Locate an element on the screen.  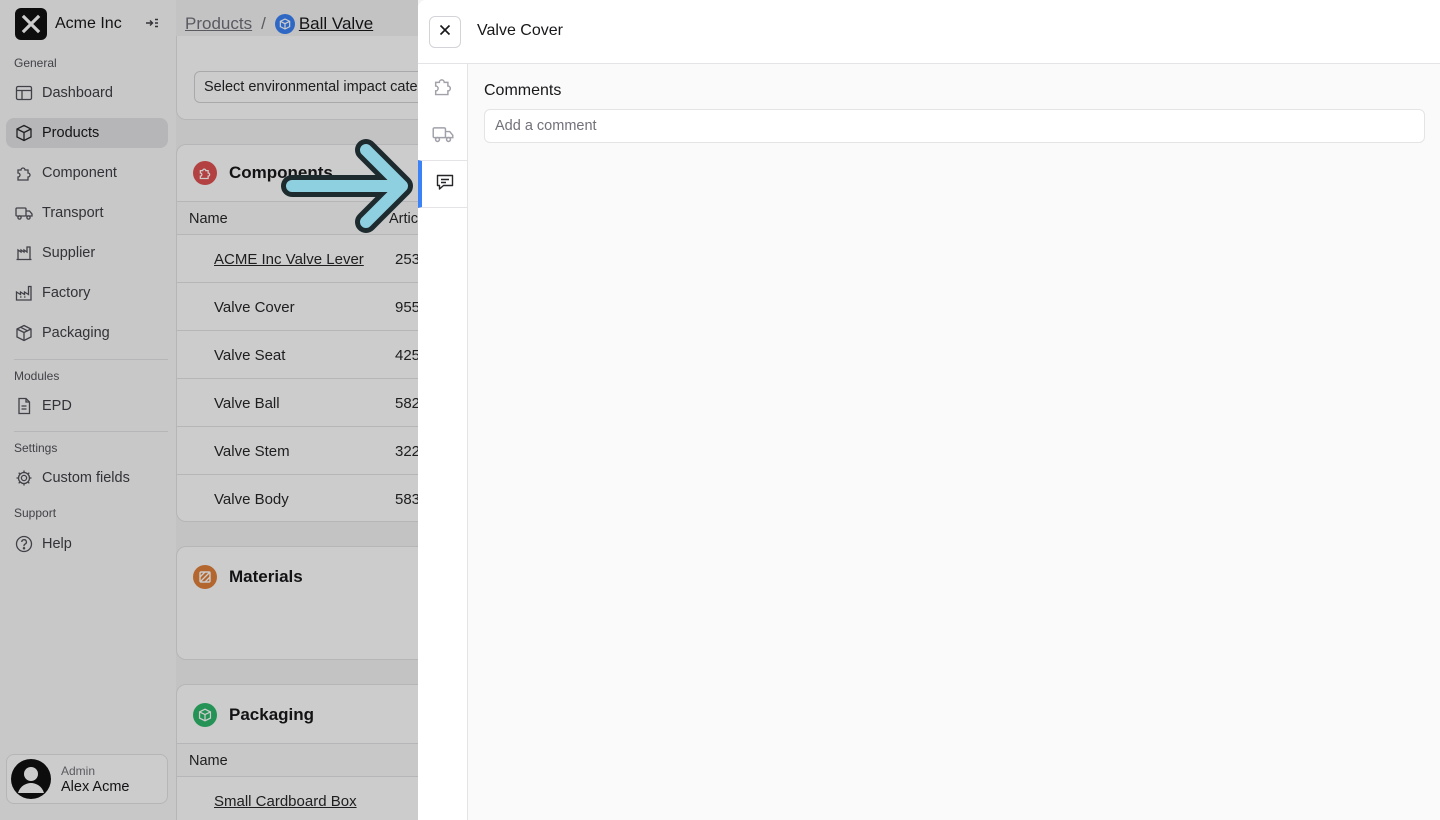
puzzle-icon is located at coordinates (443, 88).